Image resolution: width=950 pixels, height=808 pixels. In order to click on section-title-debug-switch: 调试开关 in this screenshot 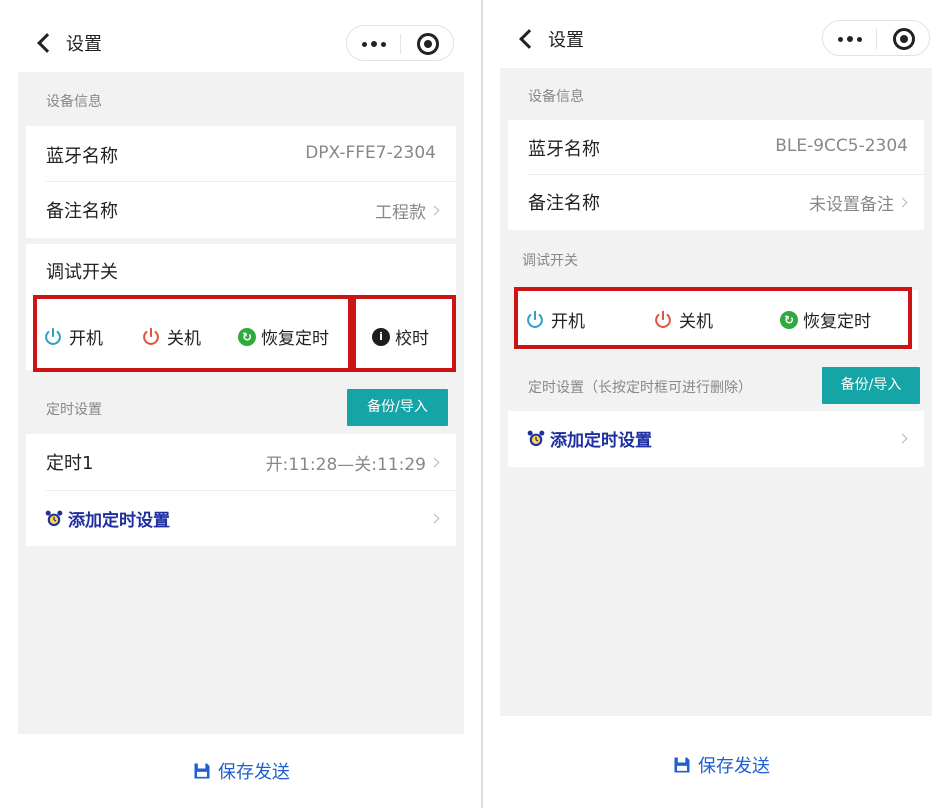, I will do `click(550, 261)`.